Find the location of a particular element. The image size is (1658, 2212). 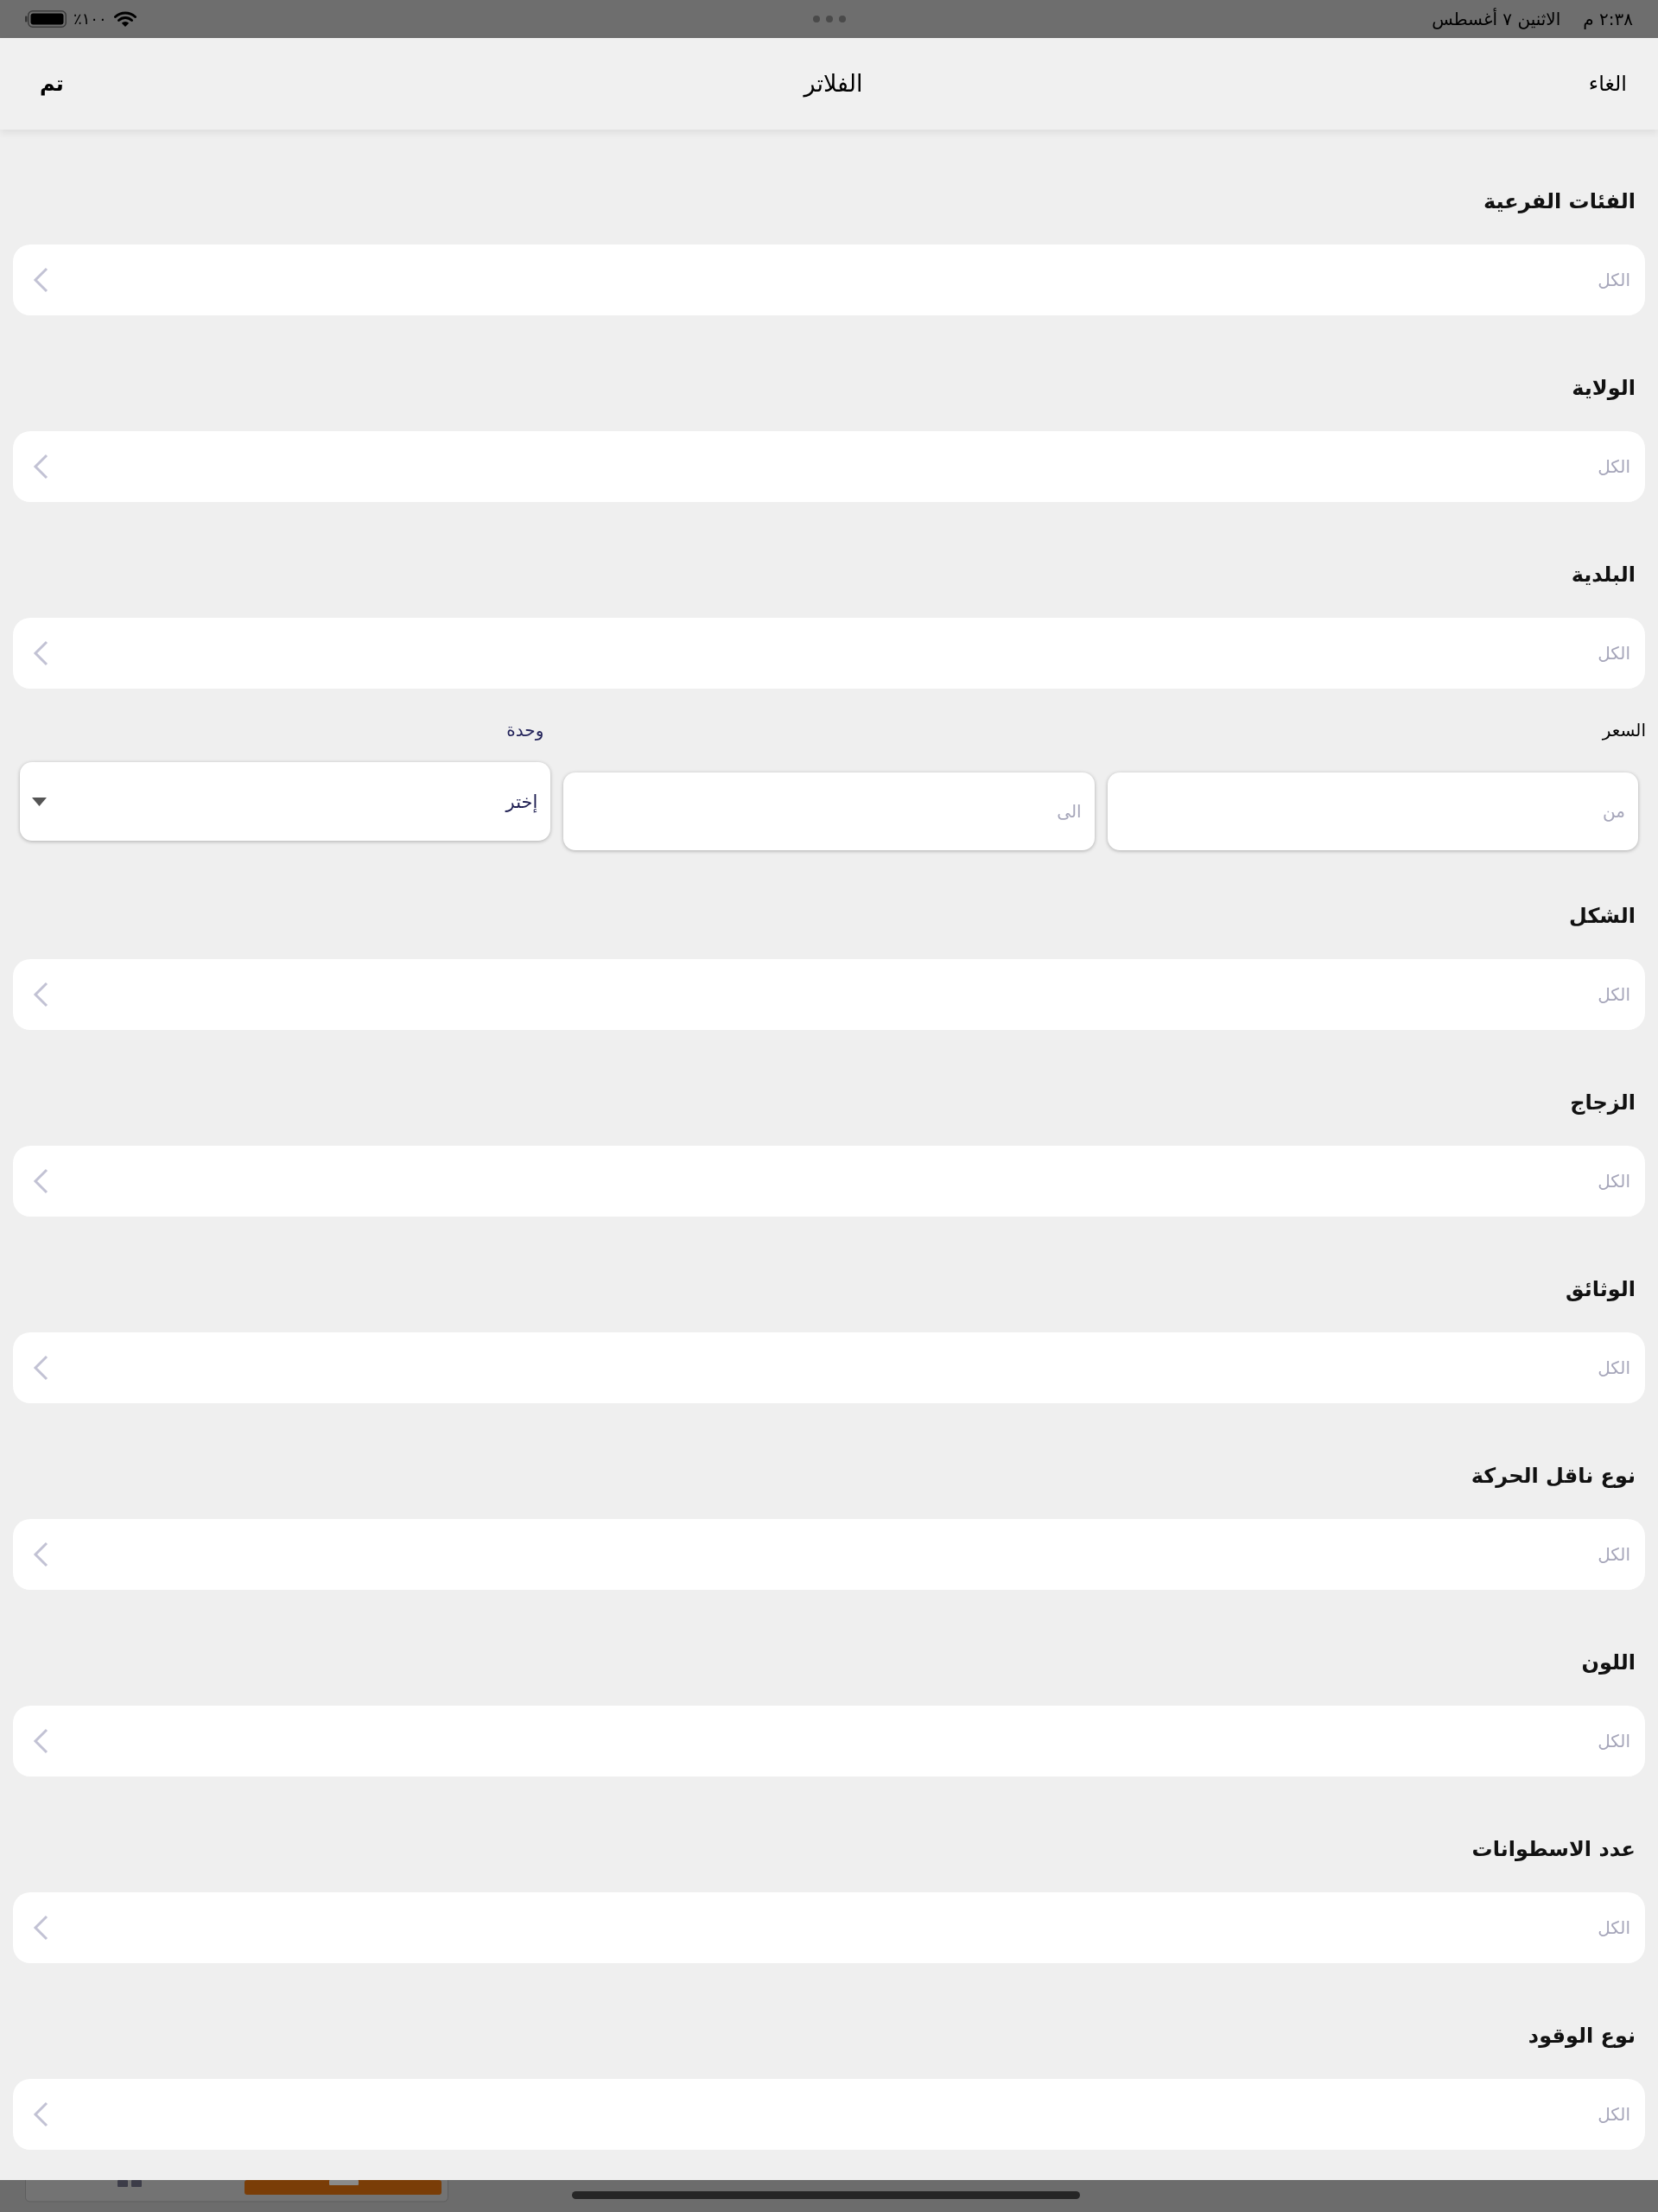

cancel-button: الغاء is located at coordinates (1607, 83).